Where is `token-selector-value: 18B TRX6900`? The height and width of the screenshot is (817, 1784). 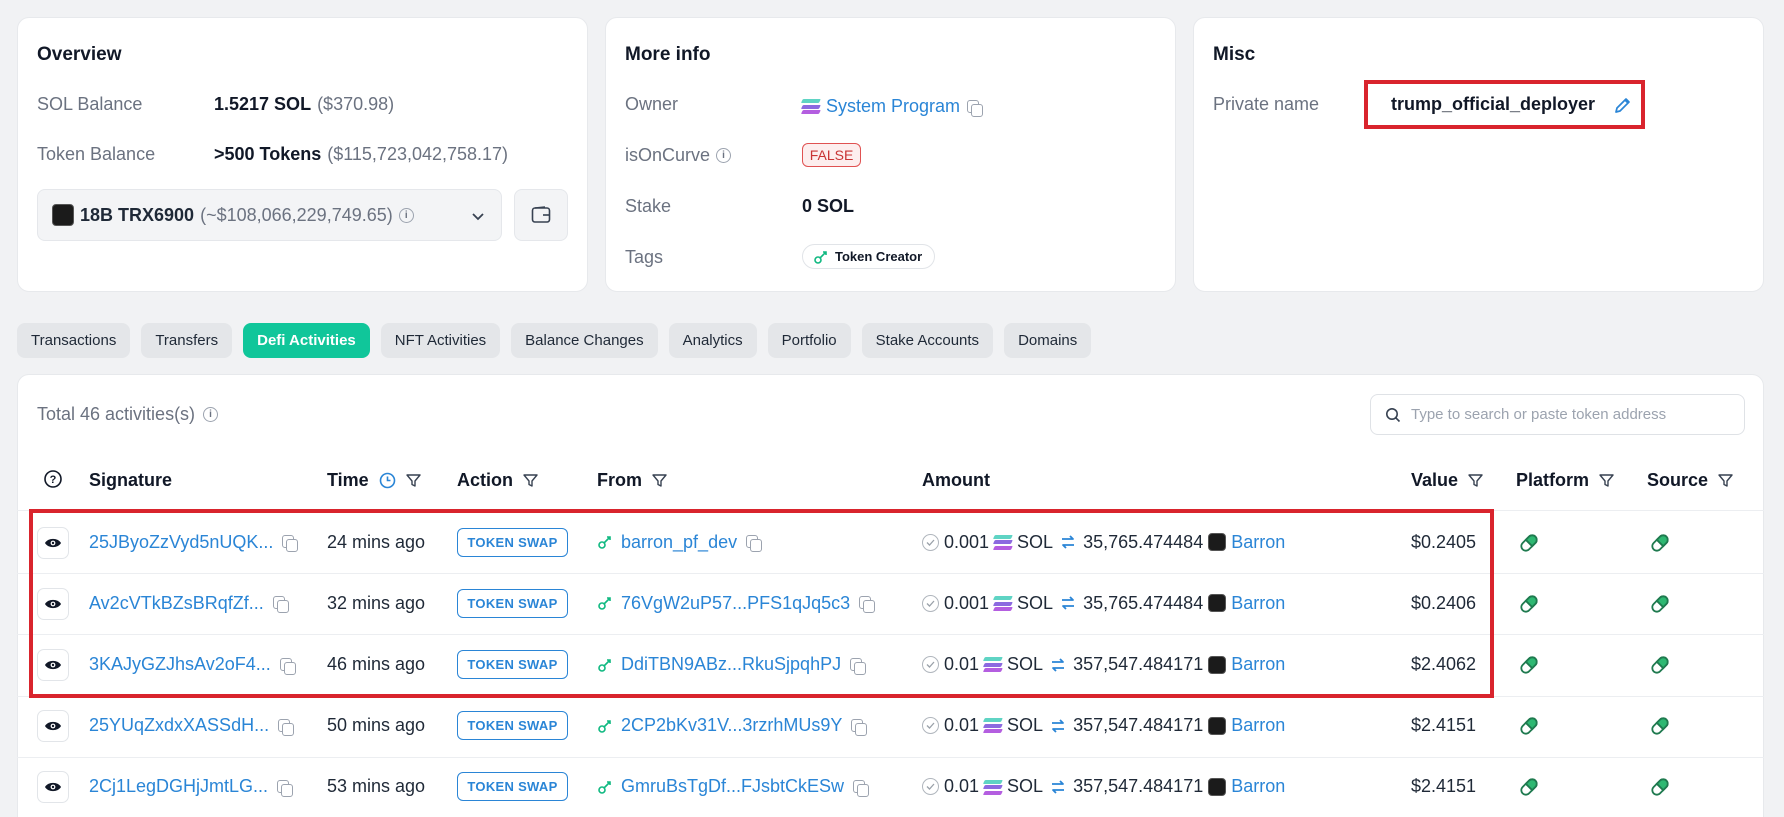 token-selector-value: 18B TRX6900 is located at coordinates (137, 214).